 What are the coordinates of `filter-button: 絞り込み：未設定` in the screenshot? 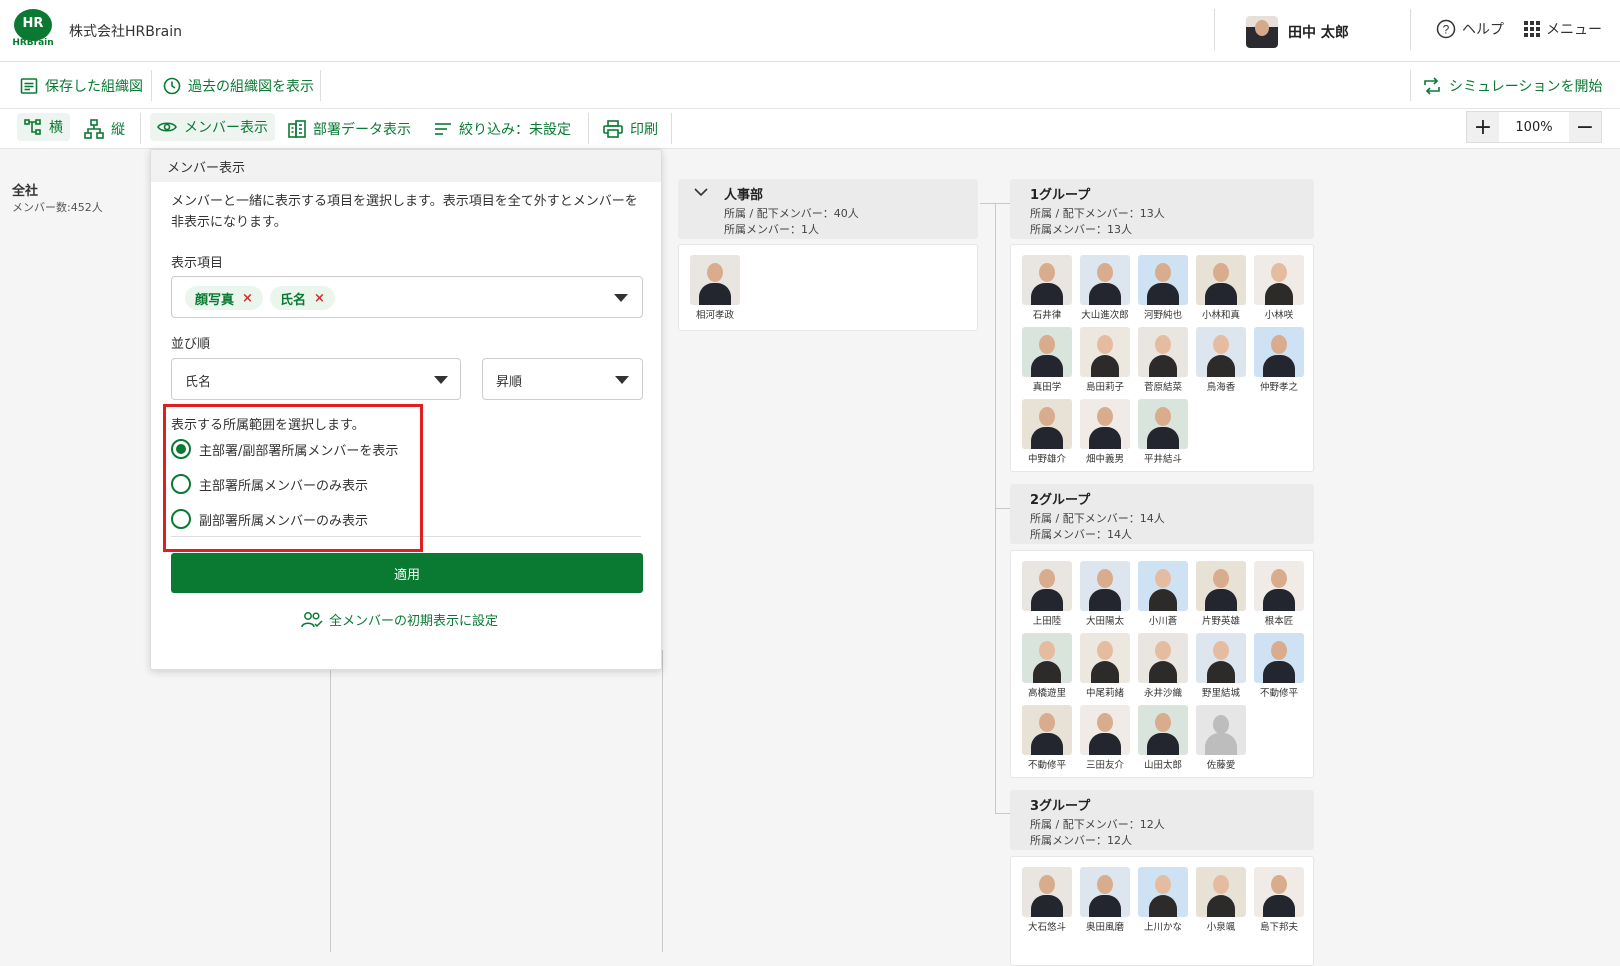 It's located at (502, 129).